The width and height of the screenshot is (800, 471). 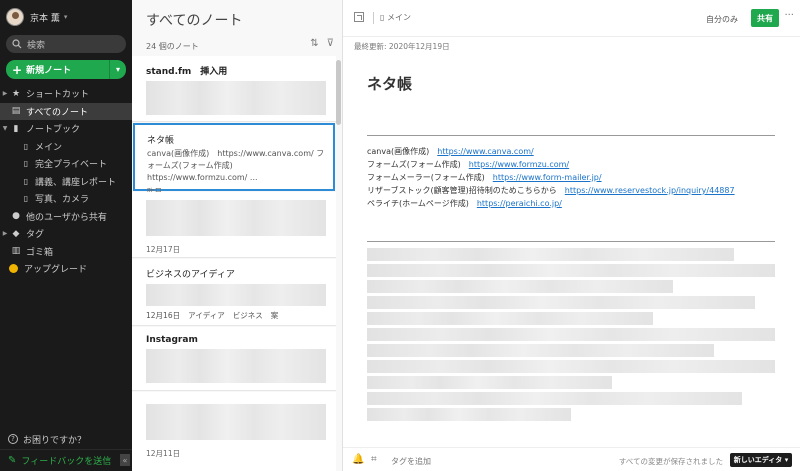 I want to click on search-input: 検索, so click(x=66, y=44).